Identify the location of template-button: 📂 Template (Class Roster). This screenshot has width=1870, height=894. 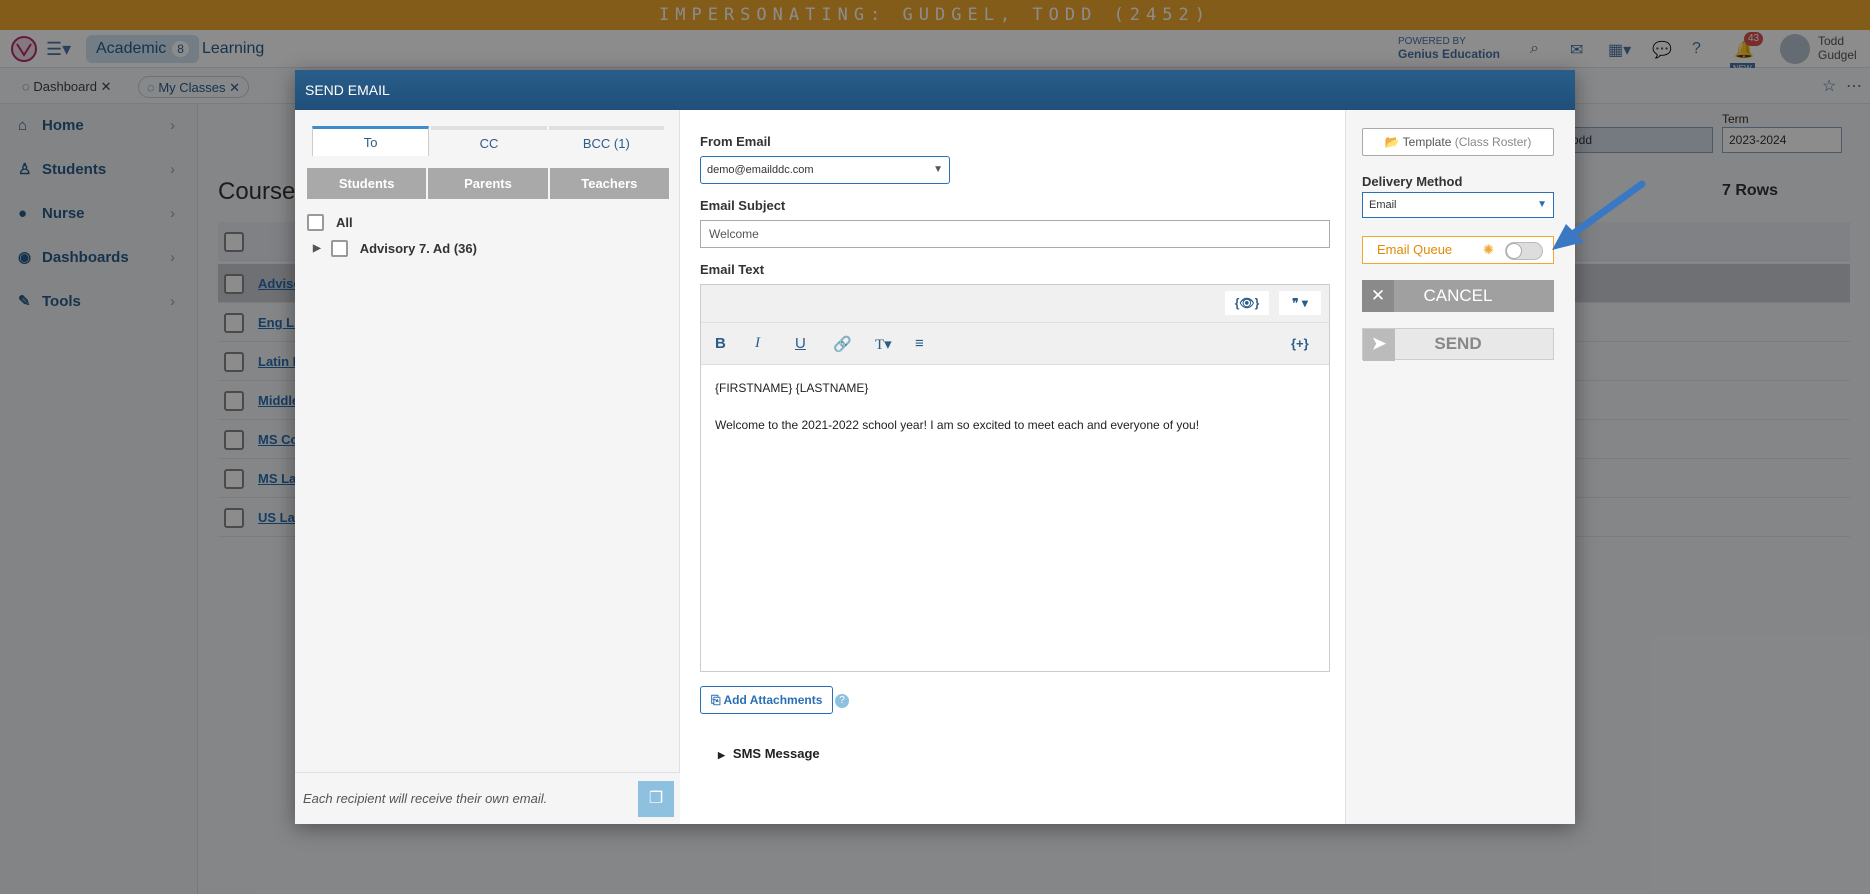
(1458, 142).